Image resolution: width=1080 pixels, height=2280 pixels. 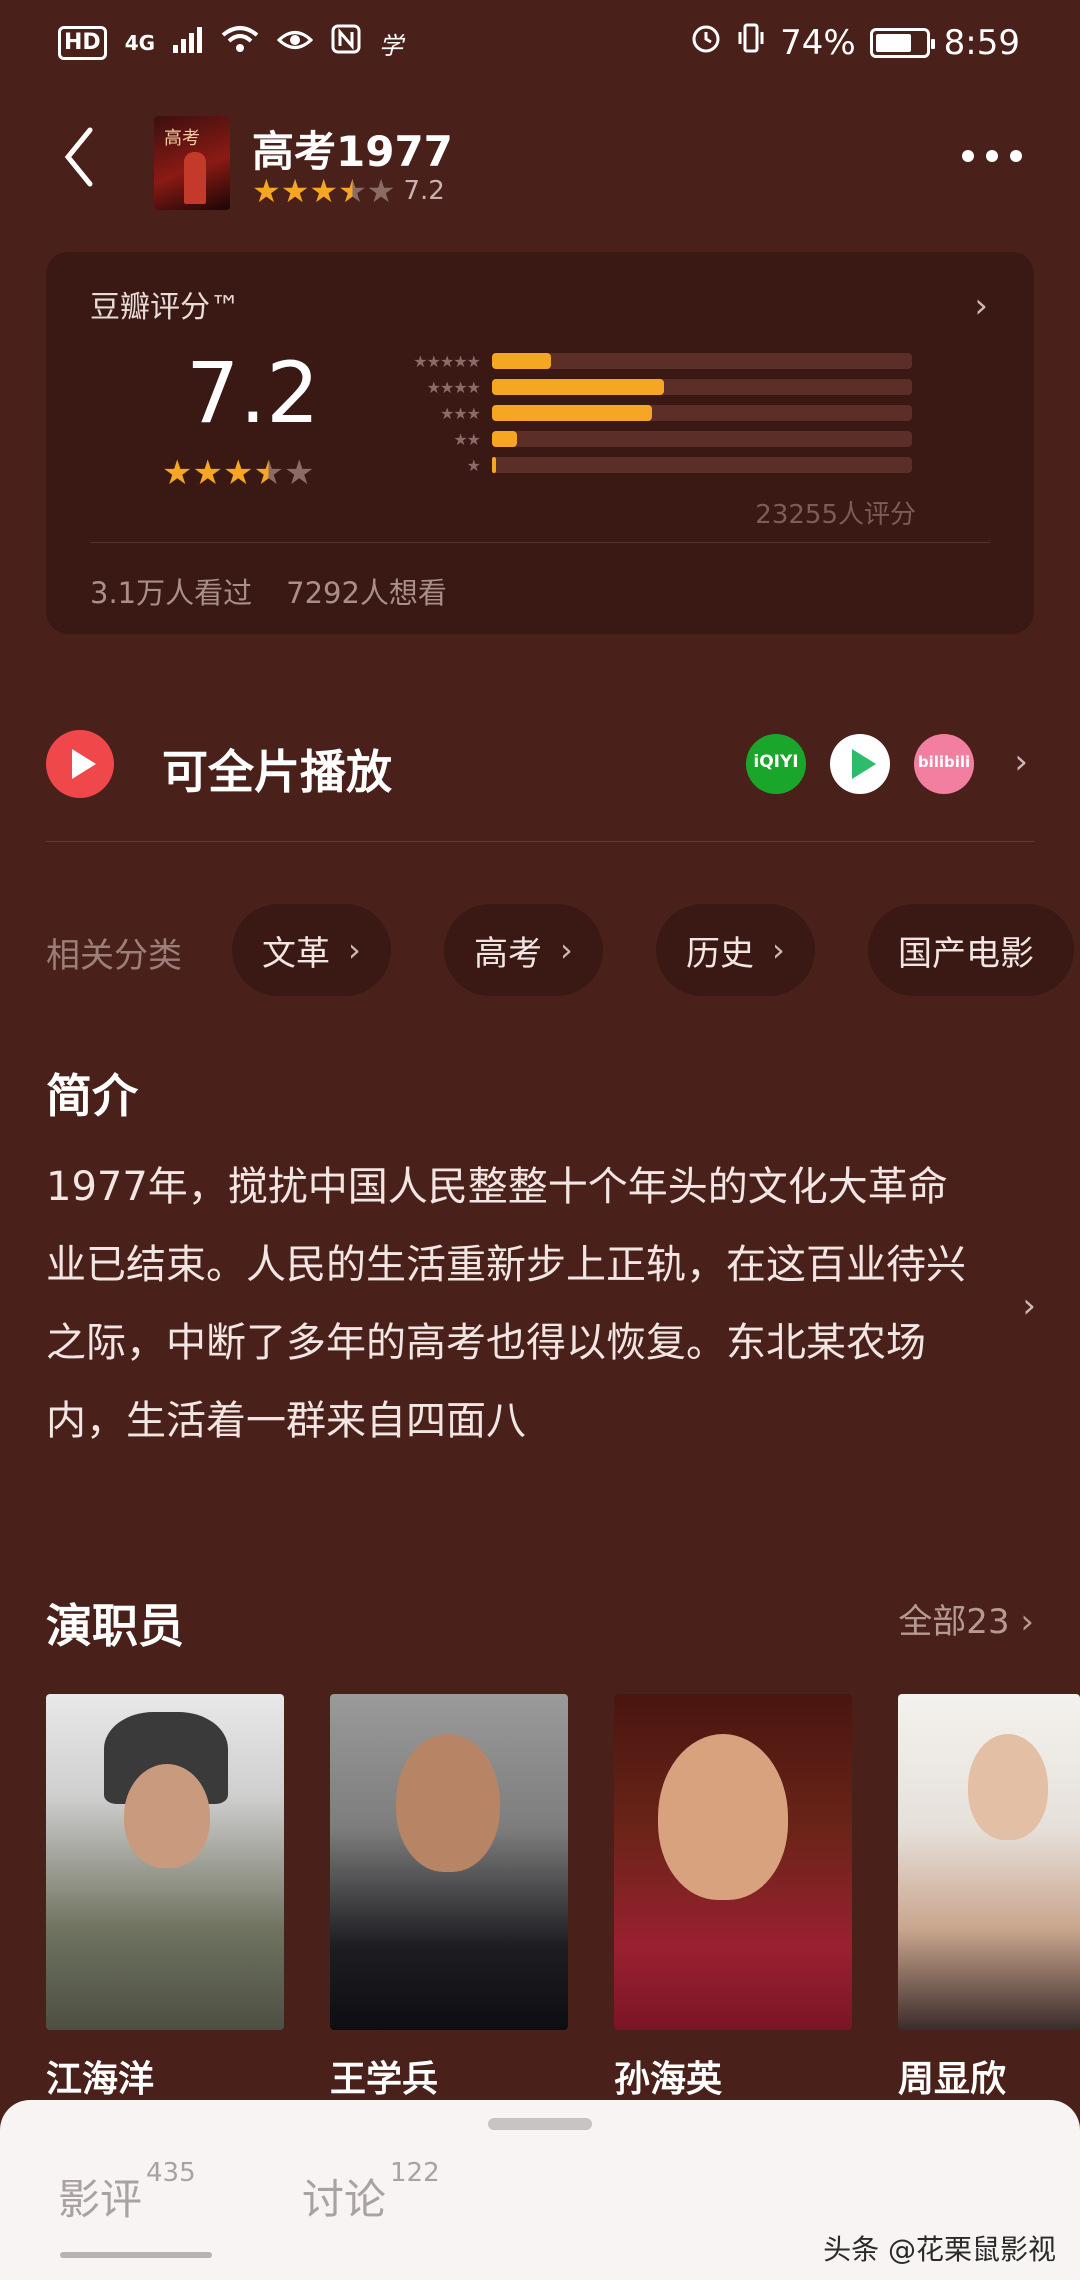 I want to click on battery-level, so click(x=893, y=42).